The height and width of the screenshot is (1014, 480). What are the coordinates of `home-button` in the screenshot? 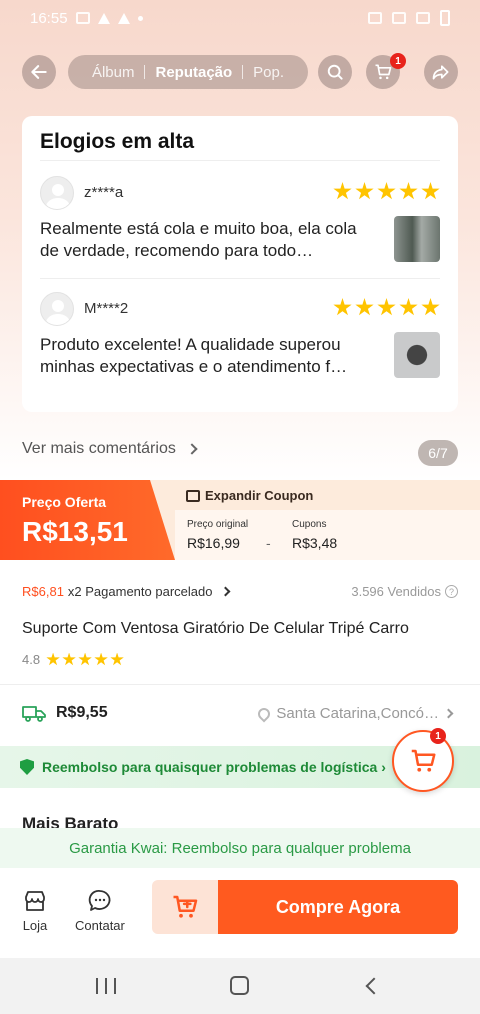 It's located at (239, 985).